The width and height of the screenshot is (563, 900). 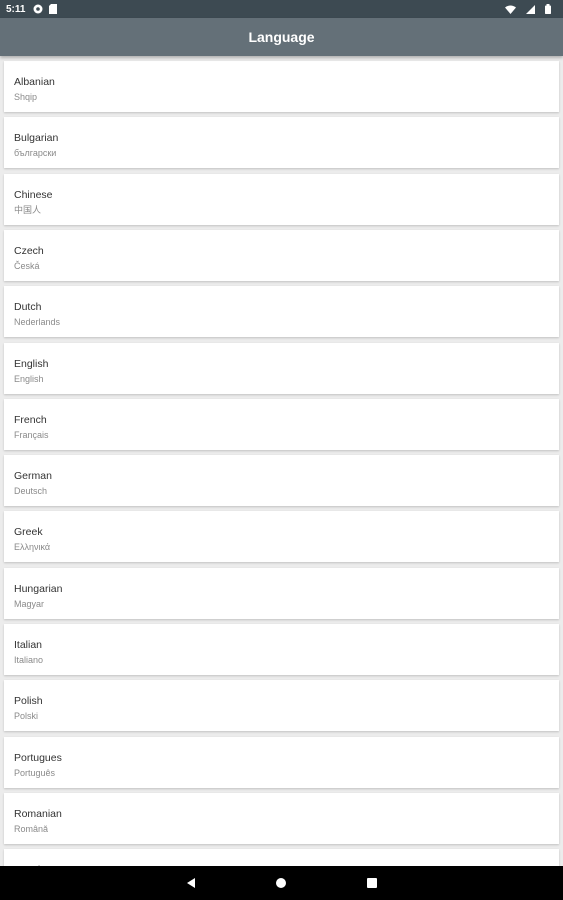 What do you see at coordinates (36, 138) in the screenshot?
I see `language-name: Bulgarian` at bounding box center [36, 138].